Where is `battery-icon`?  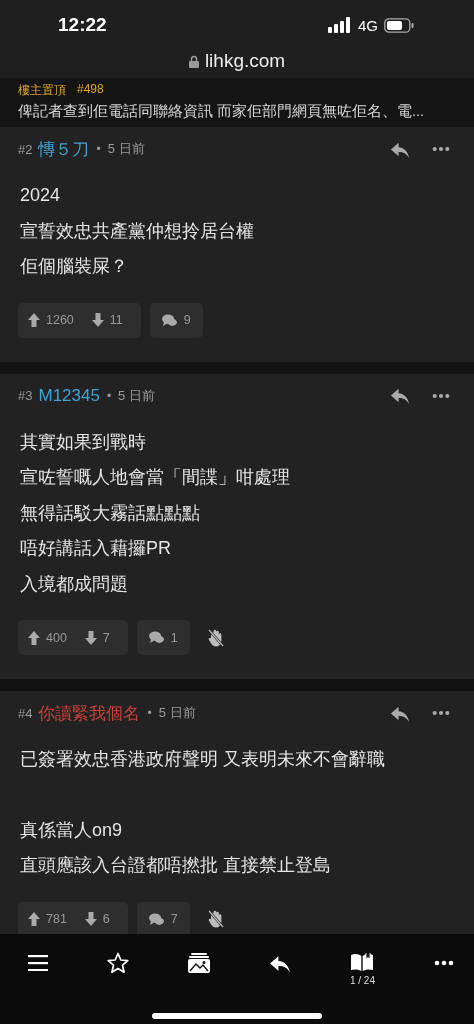 battery-icon is located at coordinates (399, 25).